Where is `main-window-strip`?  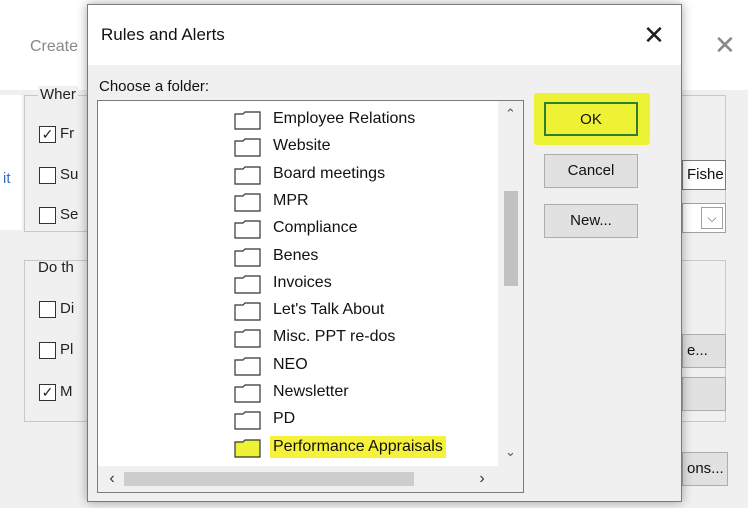 main-window-strip is located at coordinates (11, 162).